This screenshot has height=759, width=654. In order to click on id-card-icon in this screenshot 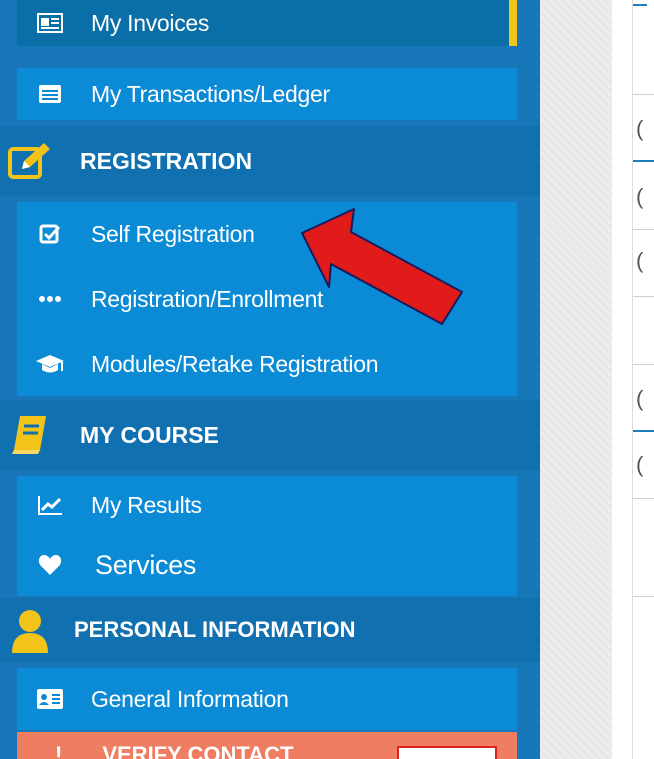, I will do `click(50, 699)`.